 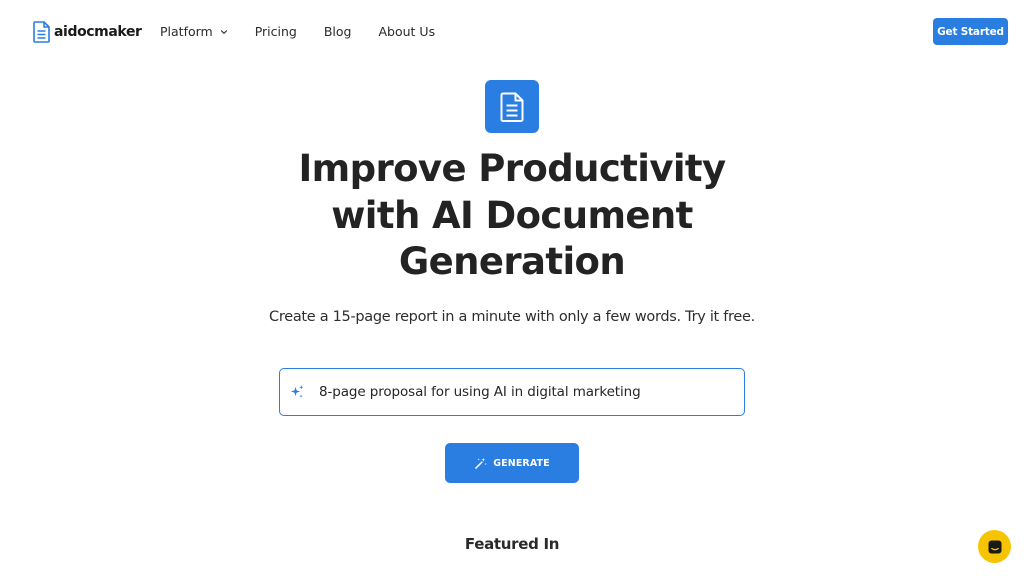 I want to click on nav-item-blog: Blog, so click(x=338, y=31).